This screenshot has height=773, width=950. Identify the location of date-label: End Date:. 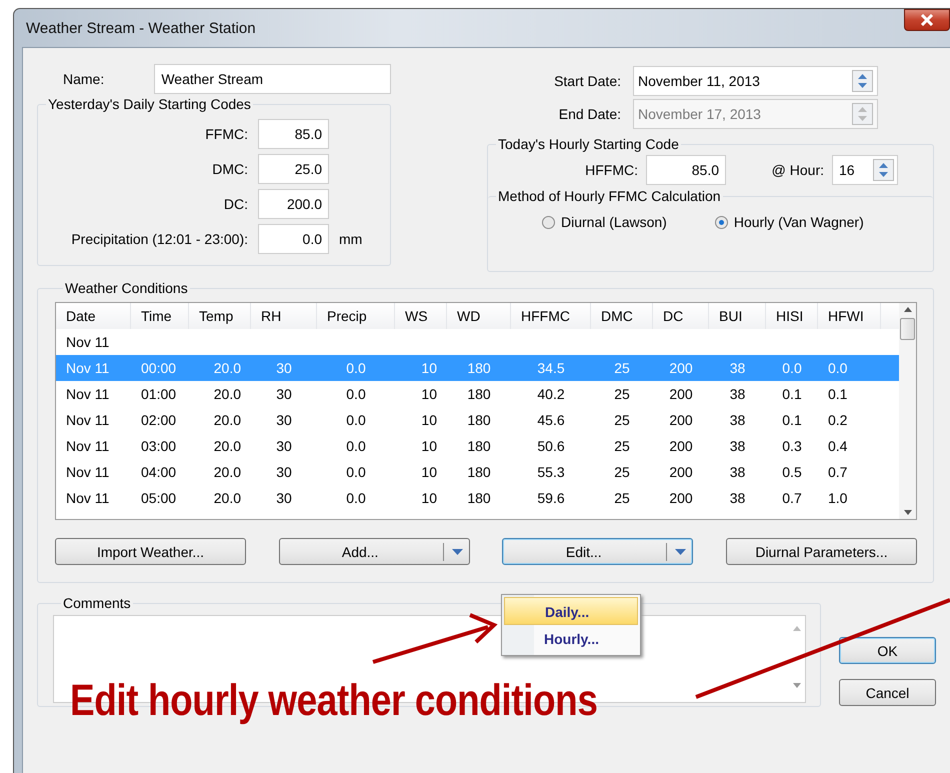
(590, 114).